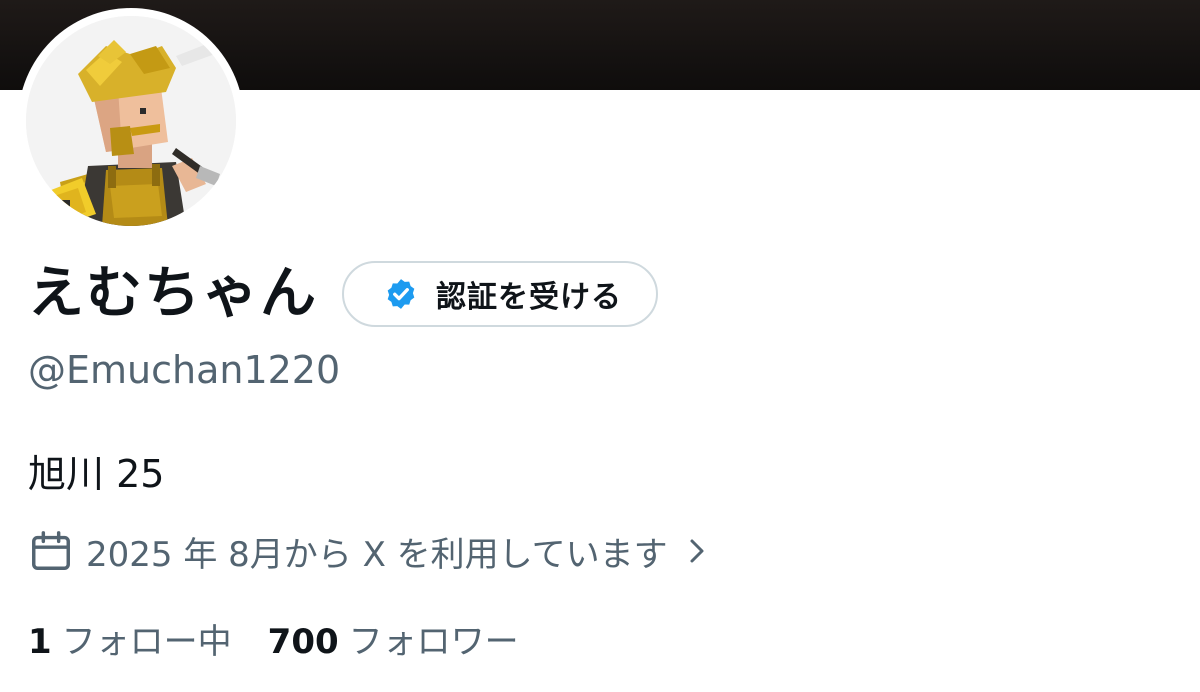 The height and width of the screenshot is (692, 1200). Describe the element at coordinates (184, 370) in the screenshot. I see `profile-handle: @Emuchan1220` at that location.